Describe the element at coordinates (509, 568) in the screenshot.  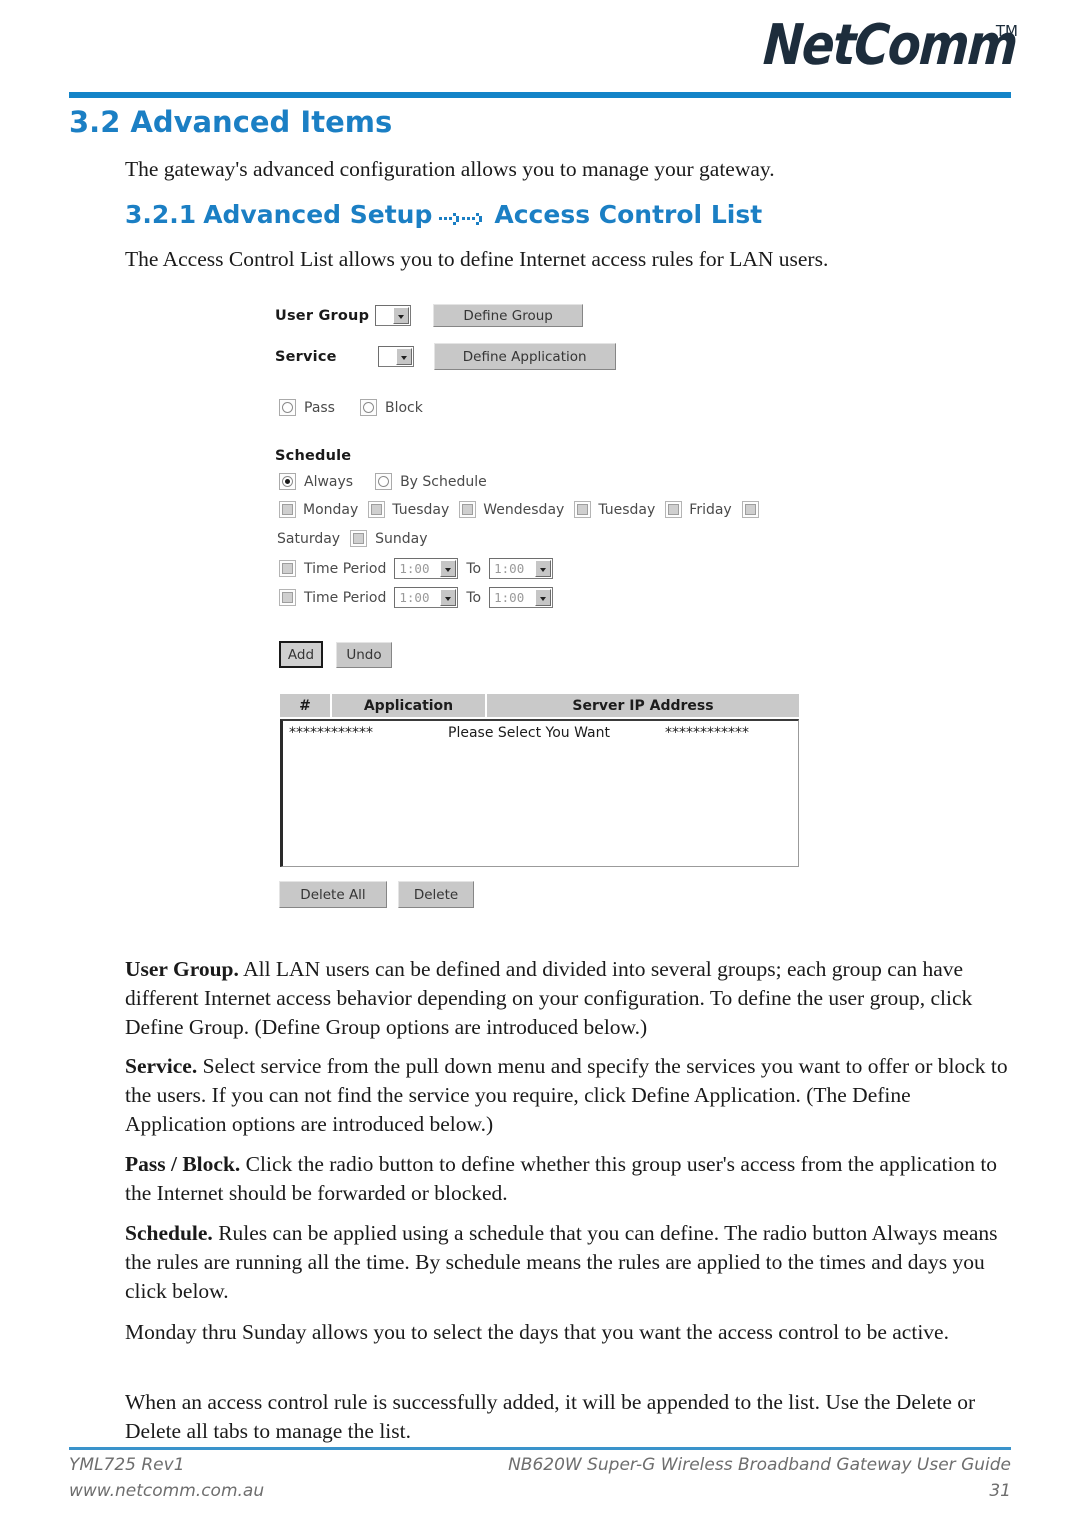
I see `time-to-1-value: 1:00` at that location.